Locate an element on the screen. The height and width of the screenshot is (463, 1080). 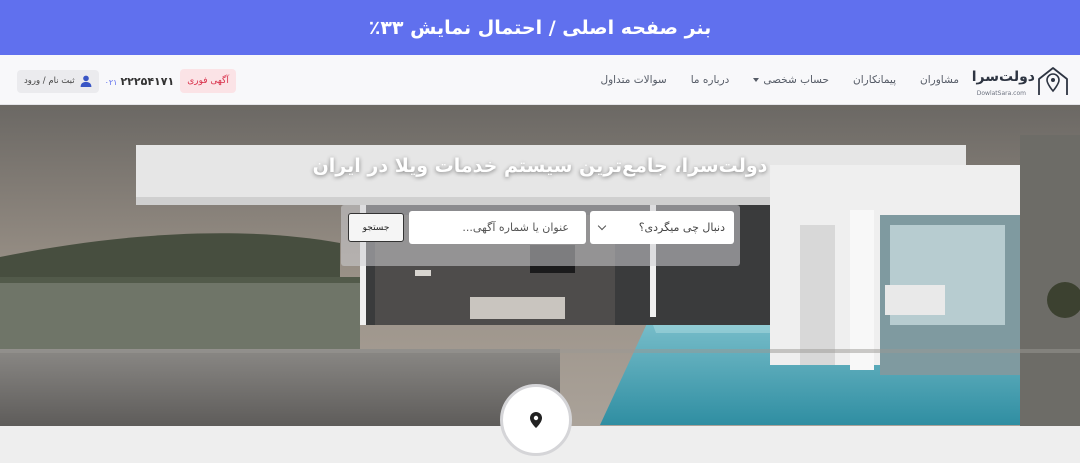
nav-item-label: پیمانکاران is located at coordinates (875, 80).